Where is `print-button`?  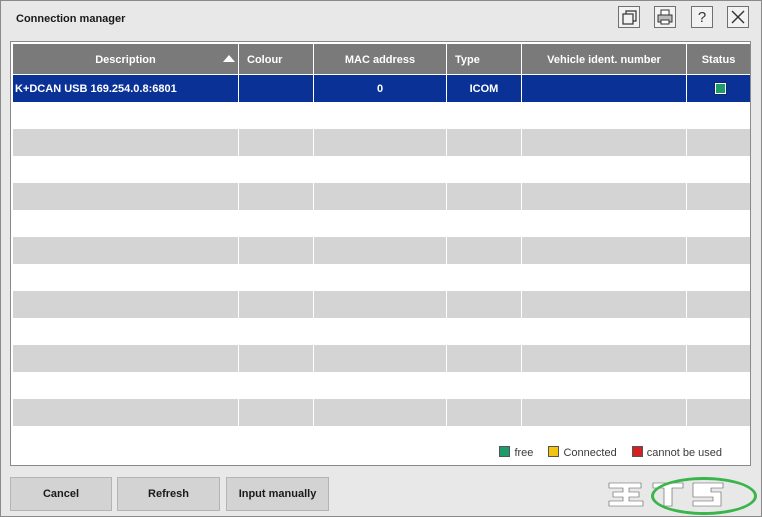
print-button is located at coordinates (665, 17).